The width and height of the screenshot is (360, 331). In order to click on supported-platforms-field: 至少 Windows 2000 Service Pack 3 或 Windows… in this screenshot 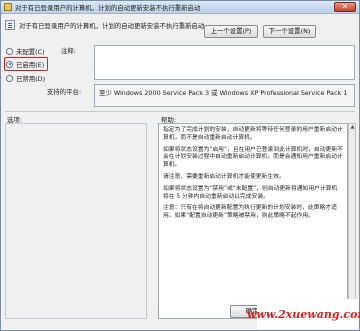, I will do `click(224, 95)`.